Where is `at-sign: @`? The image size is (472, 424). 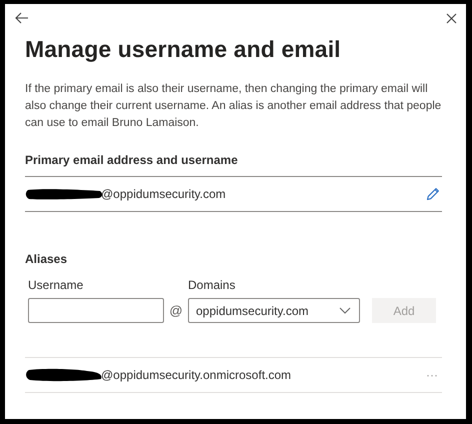
at-sign: @ is located at coordinates (176, 311).